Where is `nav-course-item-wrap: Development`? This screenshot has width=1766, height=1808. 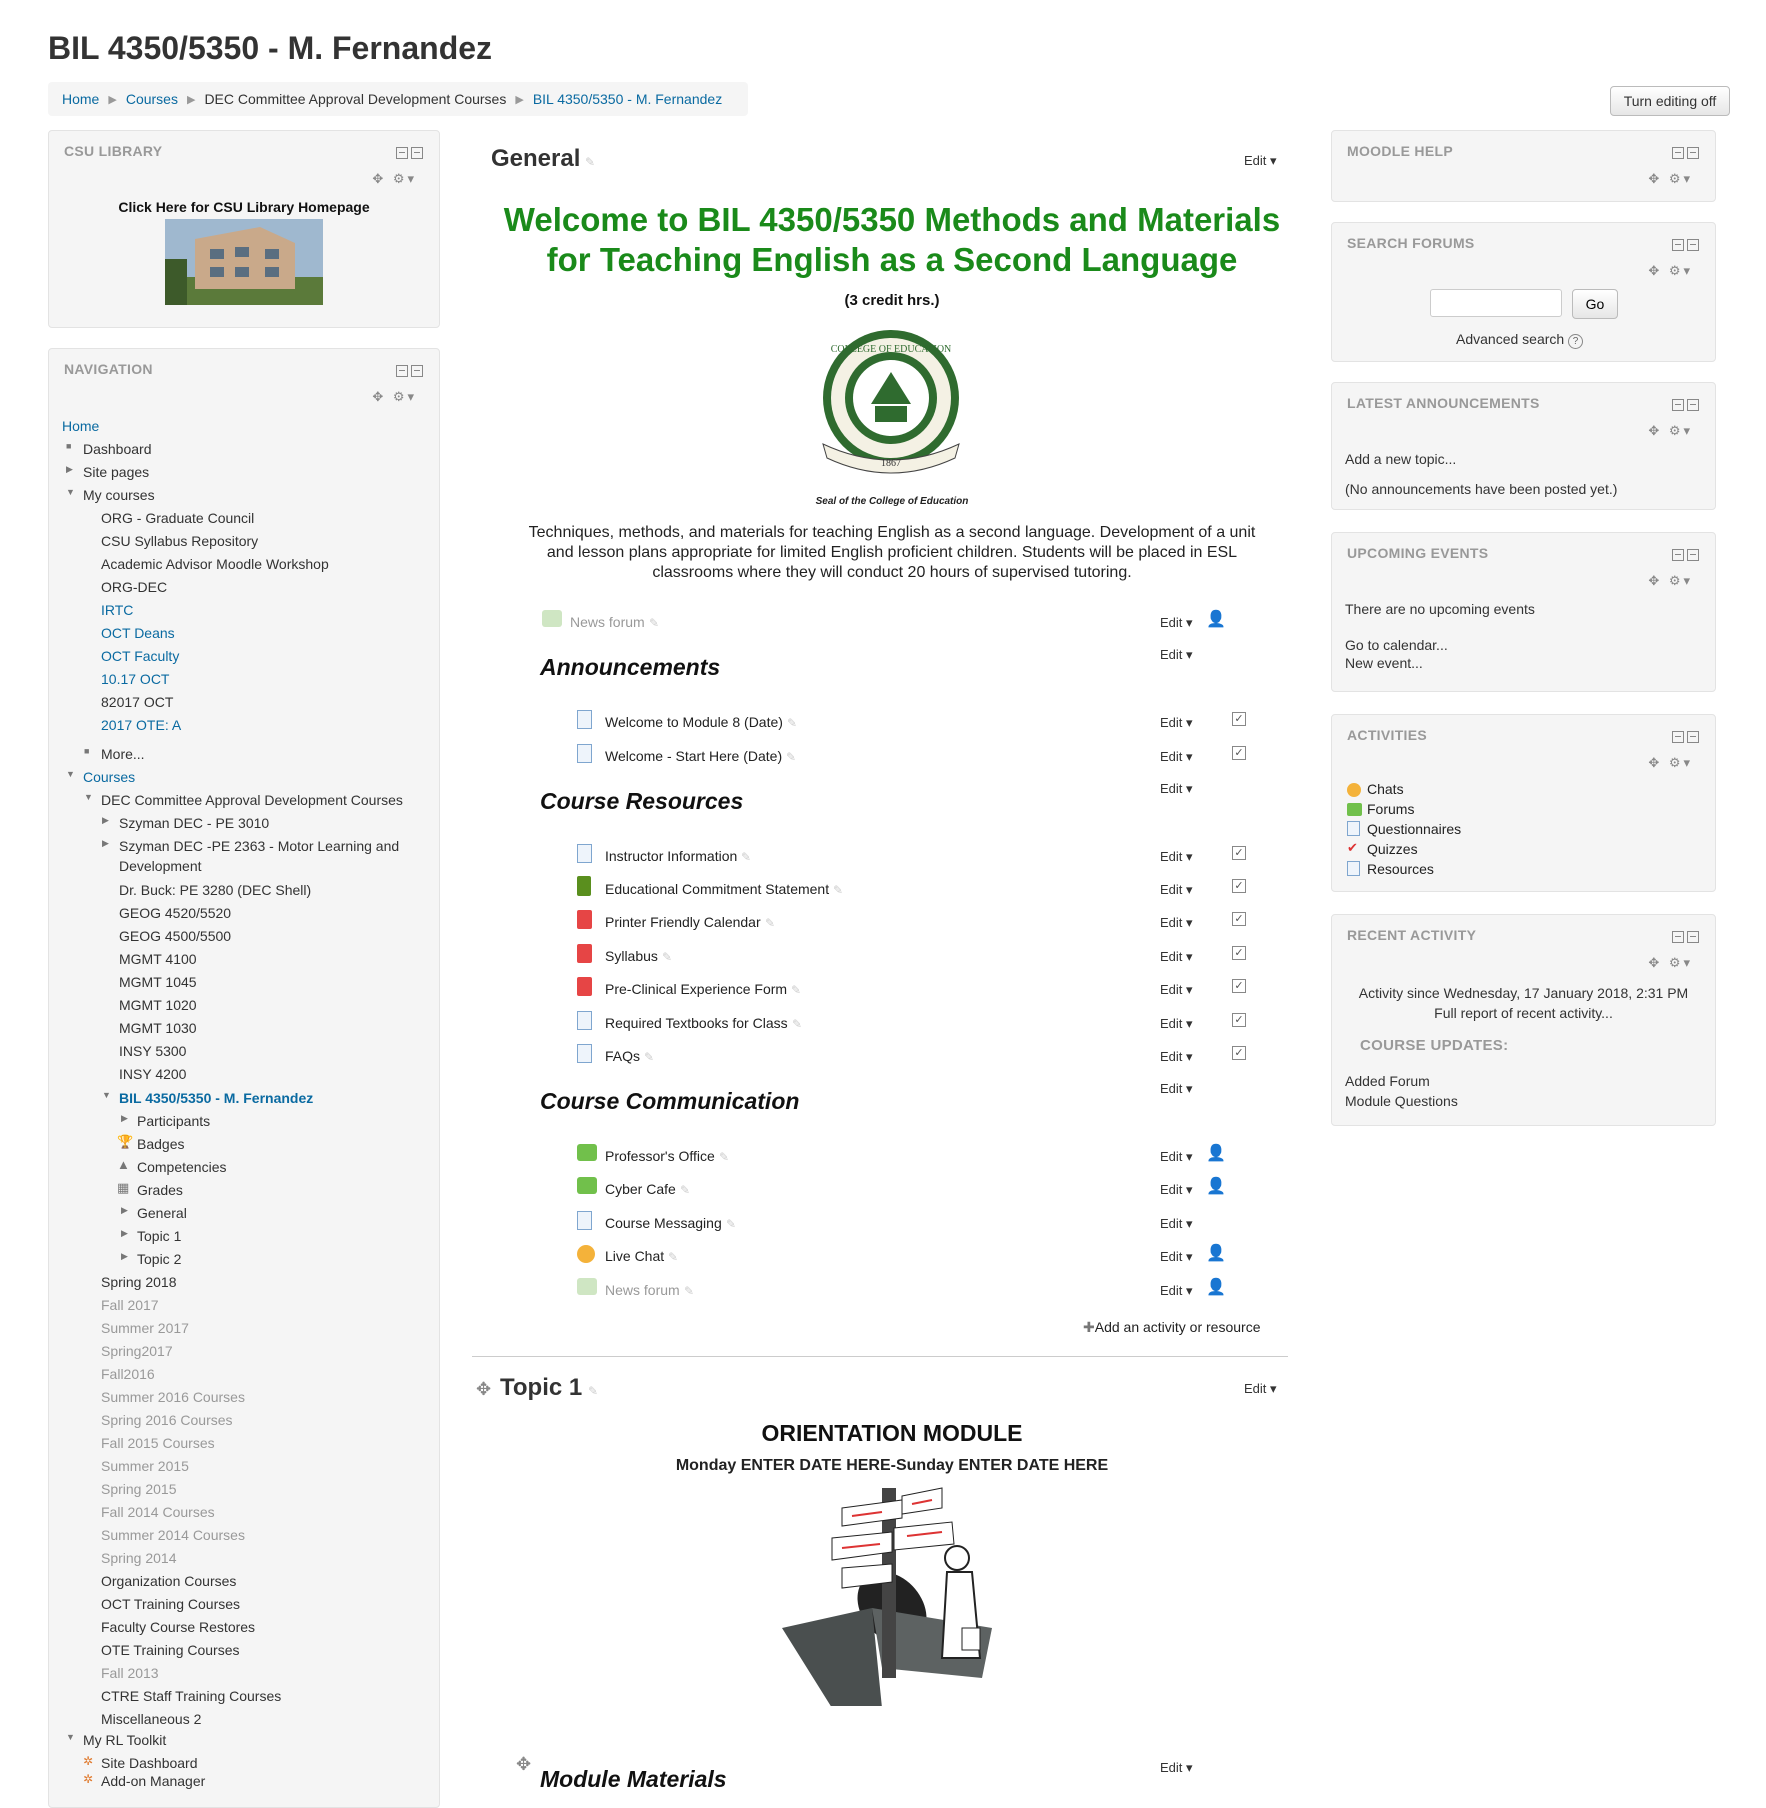 nav-course-item-wrap: Development is located at coordinates (160, 866).